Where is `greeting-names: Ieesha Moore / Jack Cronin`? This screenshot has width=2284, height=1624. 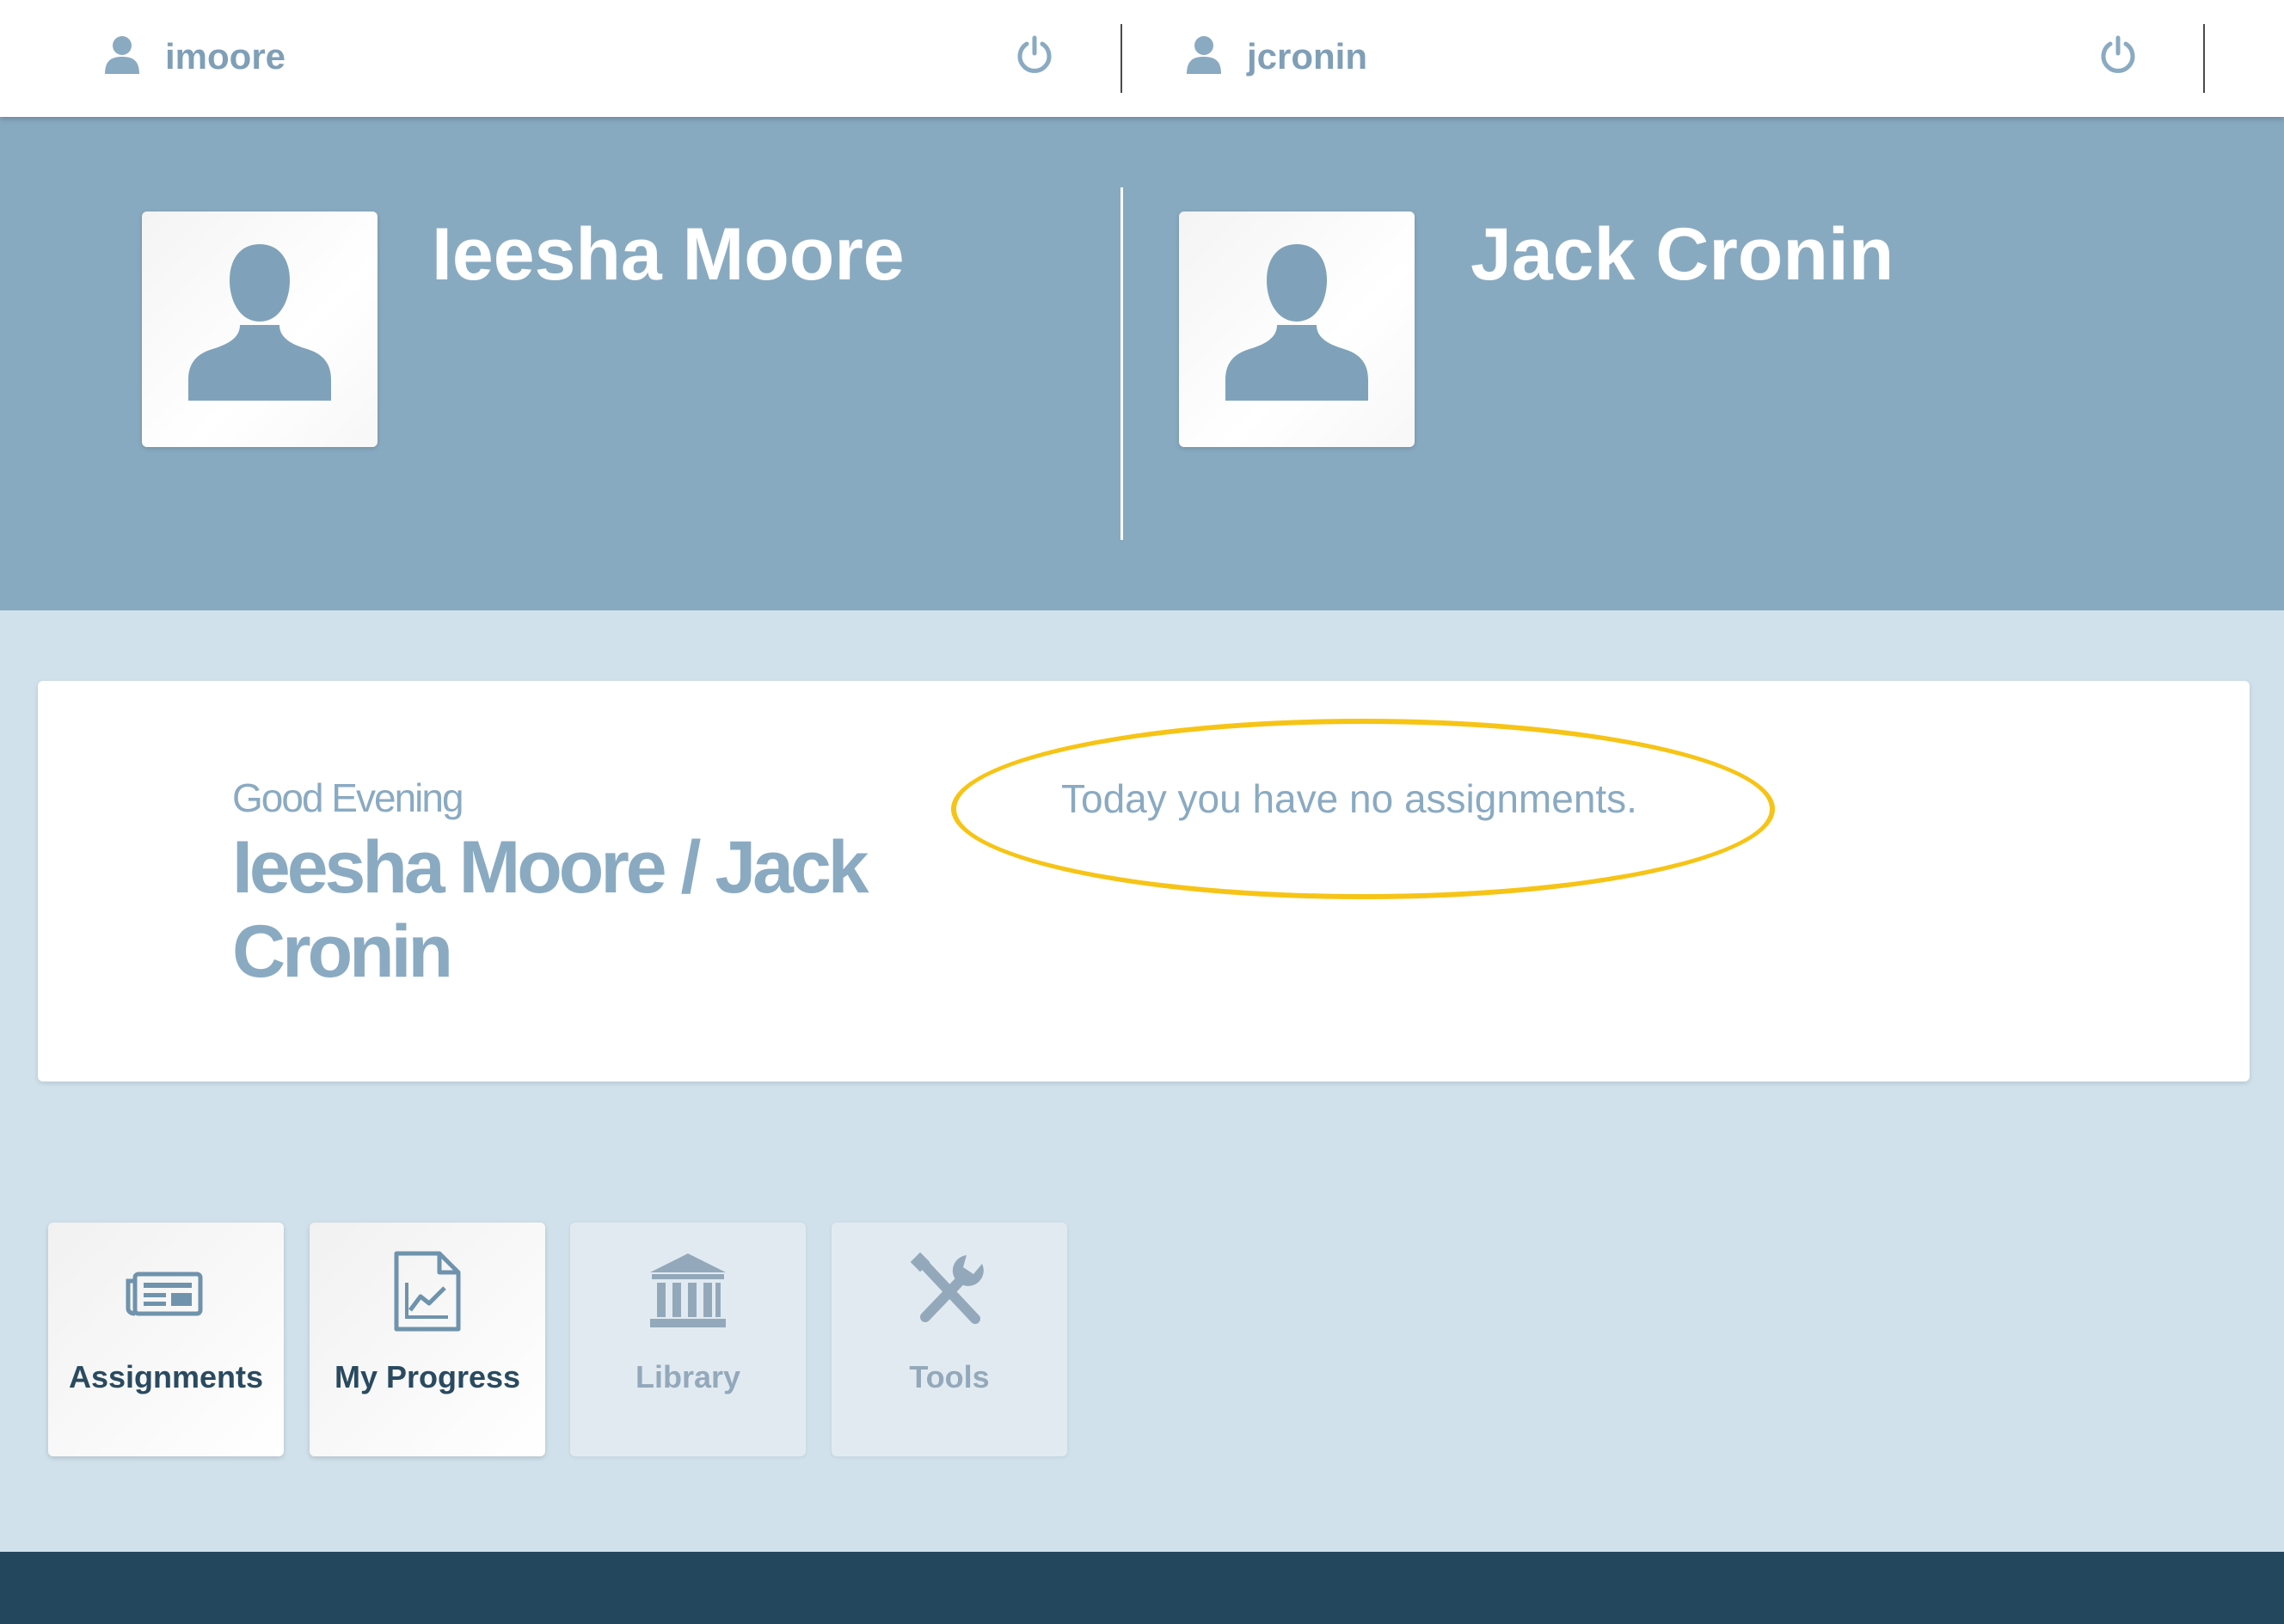
greeting-names: Ieesha Moore / Jack Cronin is located at coordinates (550, 909).